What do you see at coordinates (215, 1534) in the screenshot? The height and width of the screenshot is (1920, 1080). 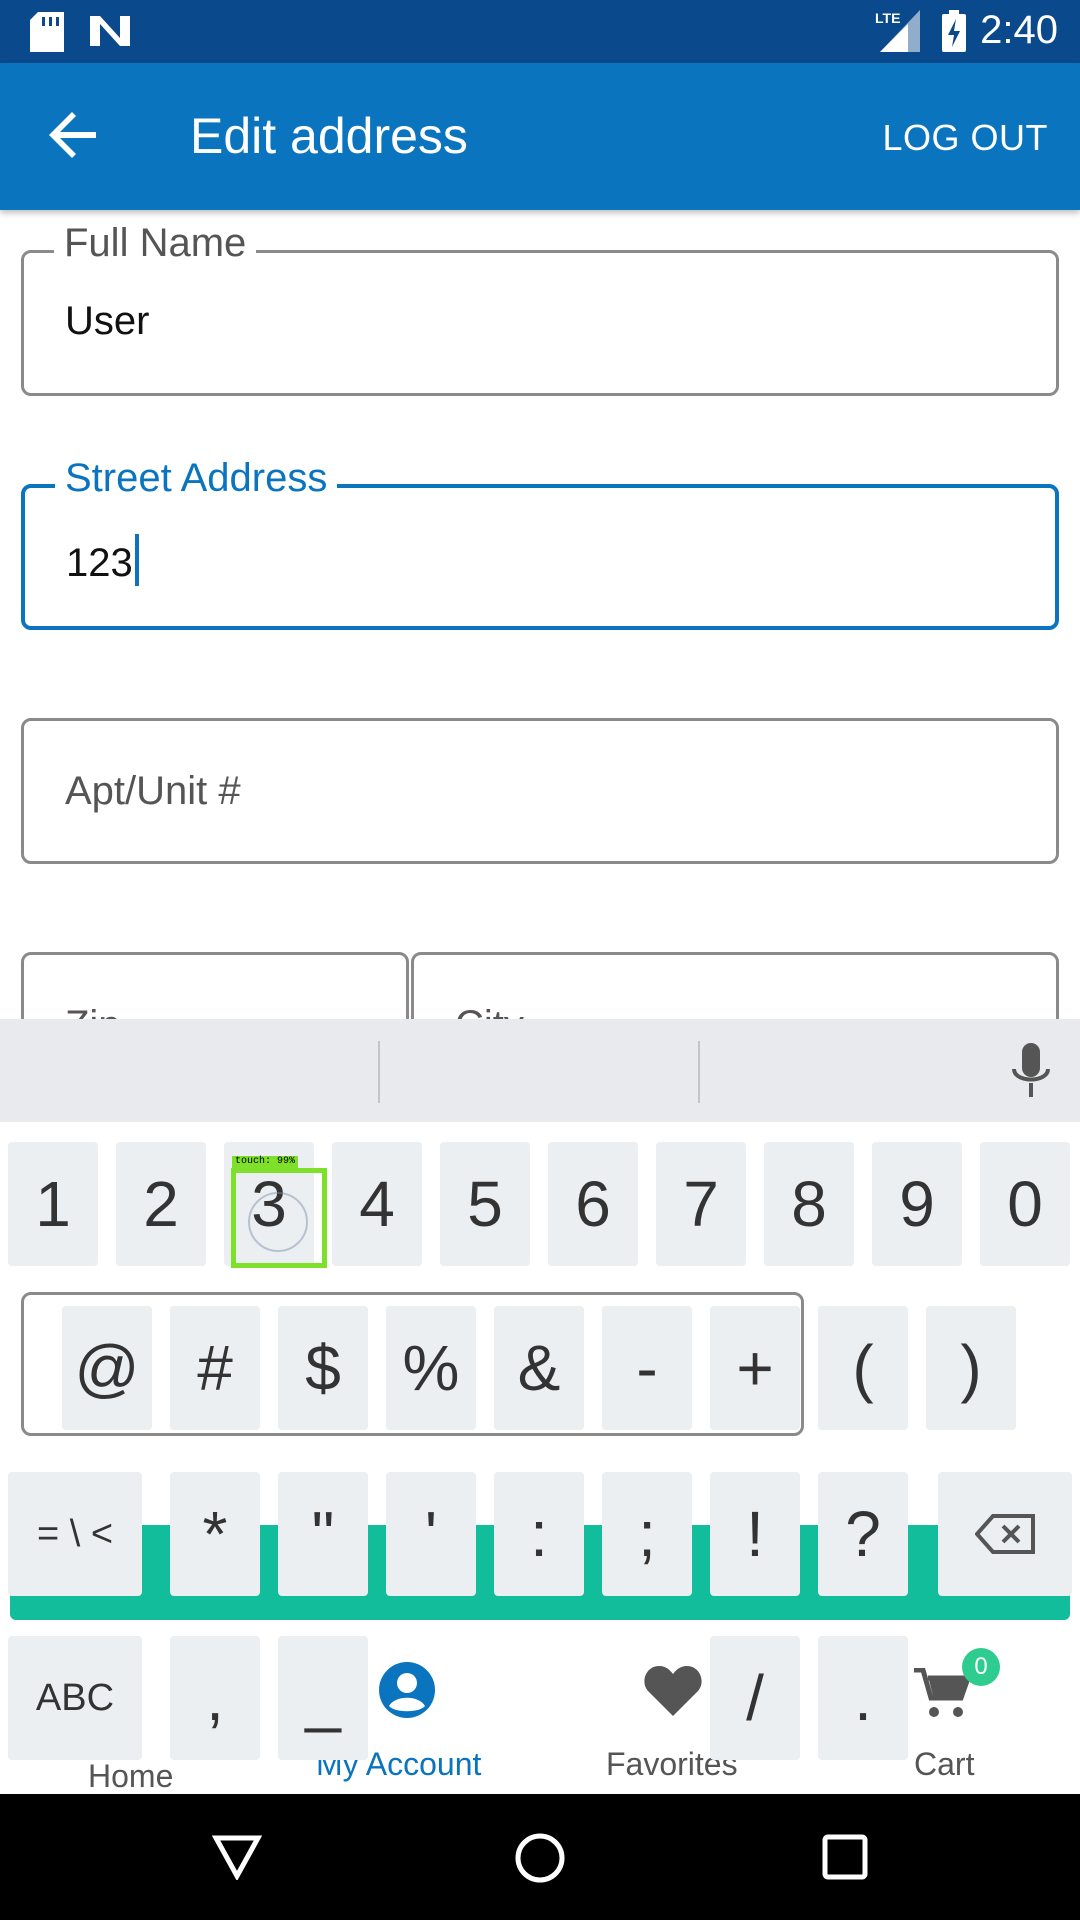 I see `key-asterisk: *` at bounding box center [215, 1534].